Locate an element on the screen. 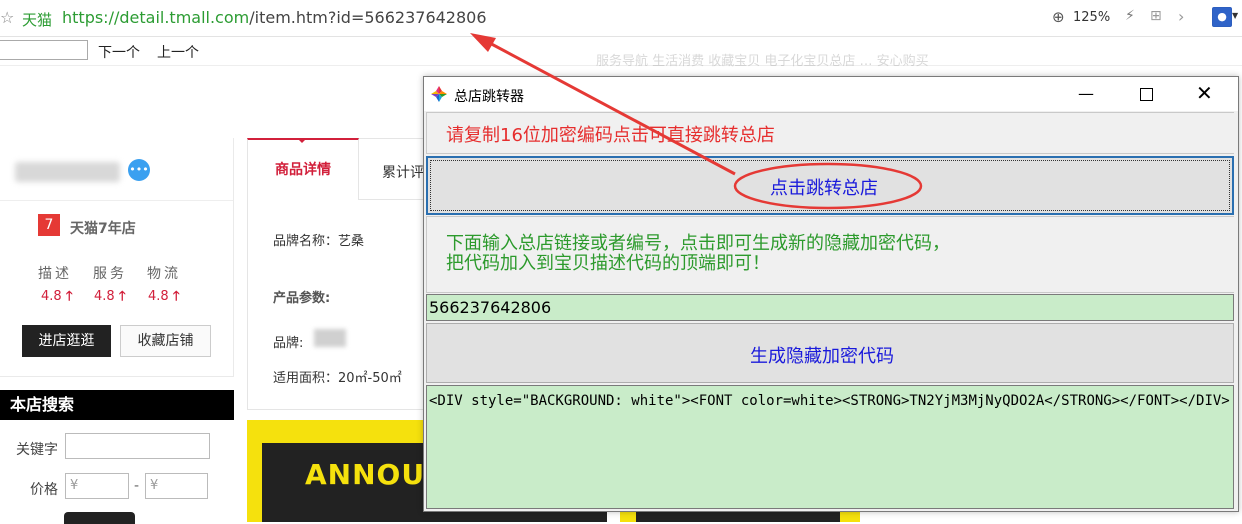  zoom-level: 125% is located at coordinates (1092, 17).